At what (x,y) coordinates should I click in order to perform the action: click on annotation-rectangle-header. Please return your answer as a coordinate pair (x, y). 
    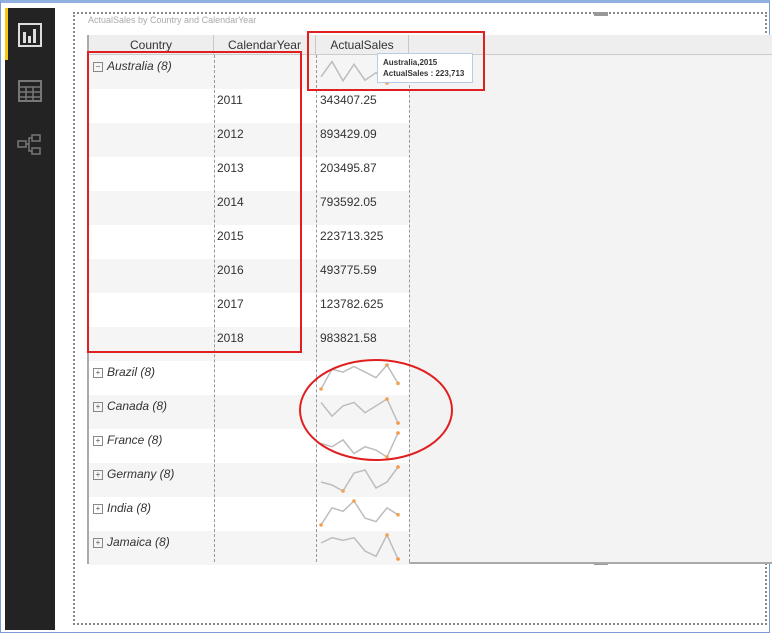
    Looking at the image, I should click on (396, 61).